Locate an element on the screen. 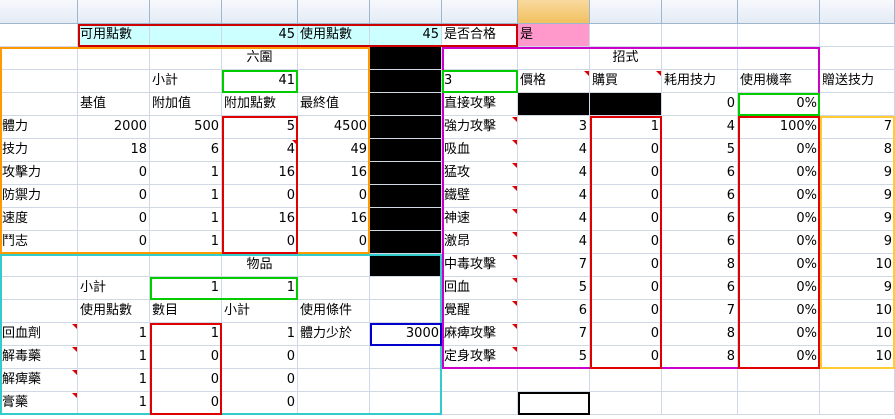 The image size is (895, 419). cell-e11 is located at coordinates (334, 265).